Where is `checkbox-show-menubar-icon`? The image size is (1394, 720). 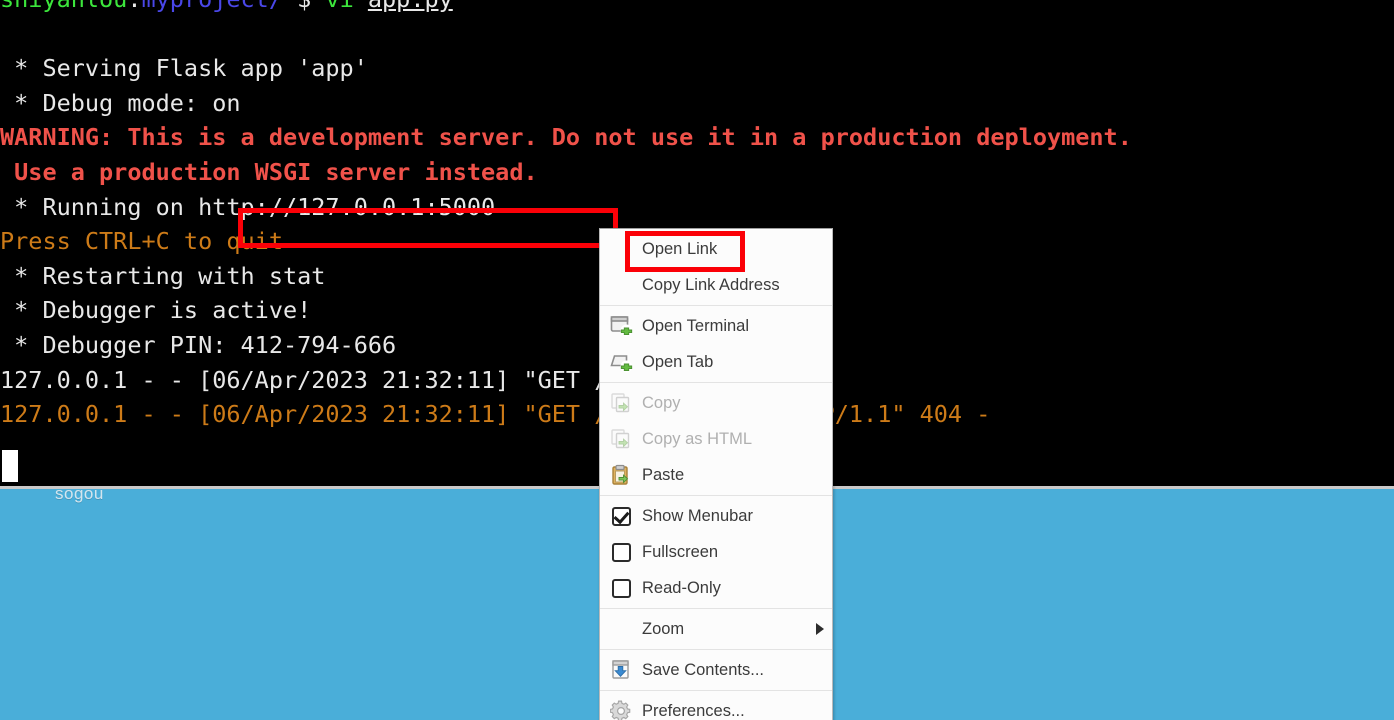
checkbox-show-menubar-icon is located at coordinates (621, 516).